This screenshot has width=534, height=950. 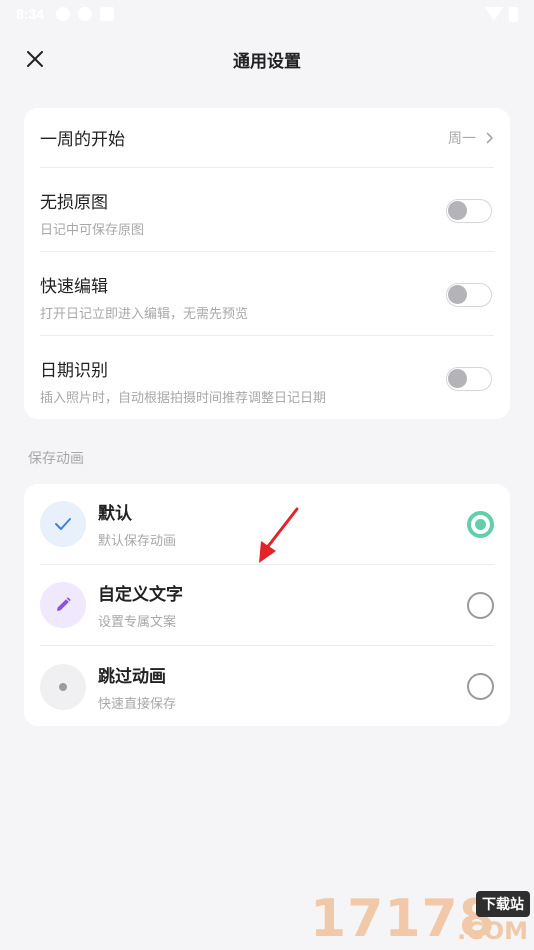 I want to click on watermark-suffix: .COM, so click(x=492, y=931).